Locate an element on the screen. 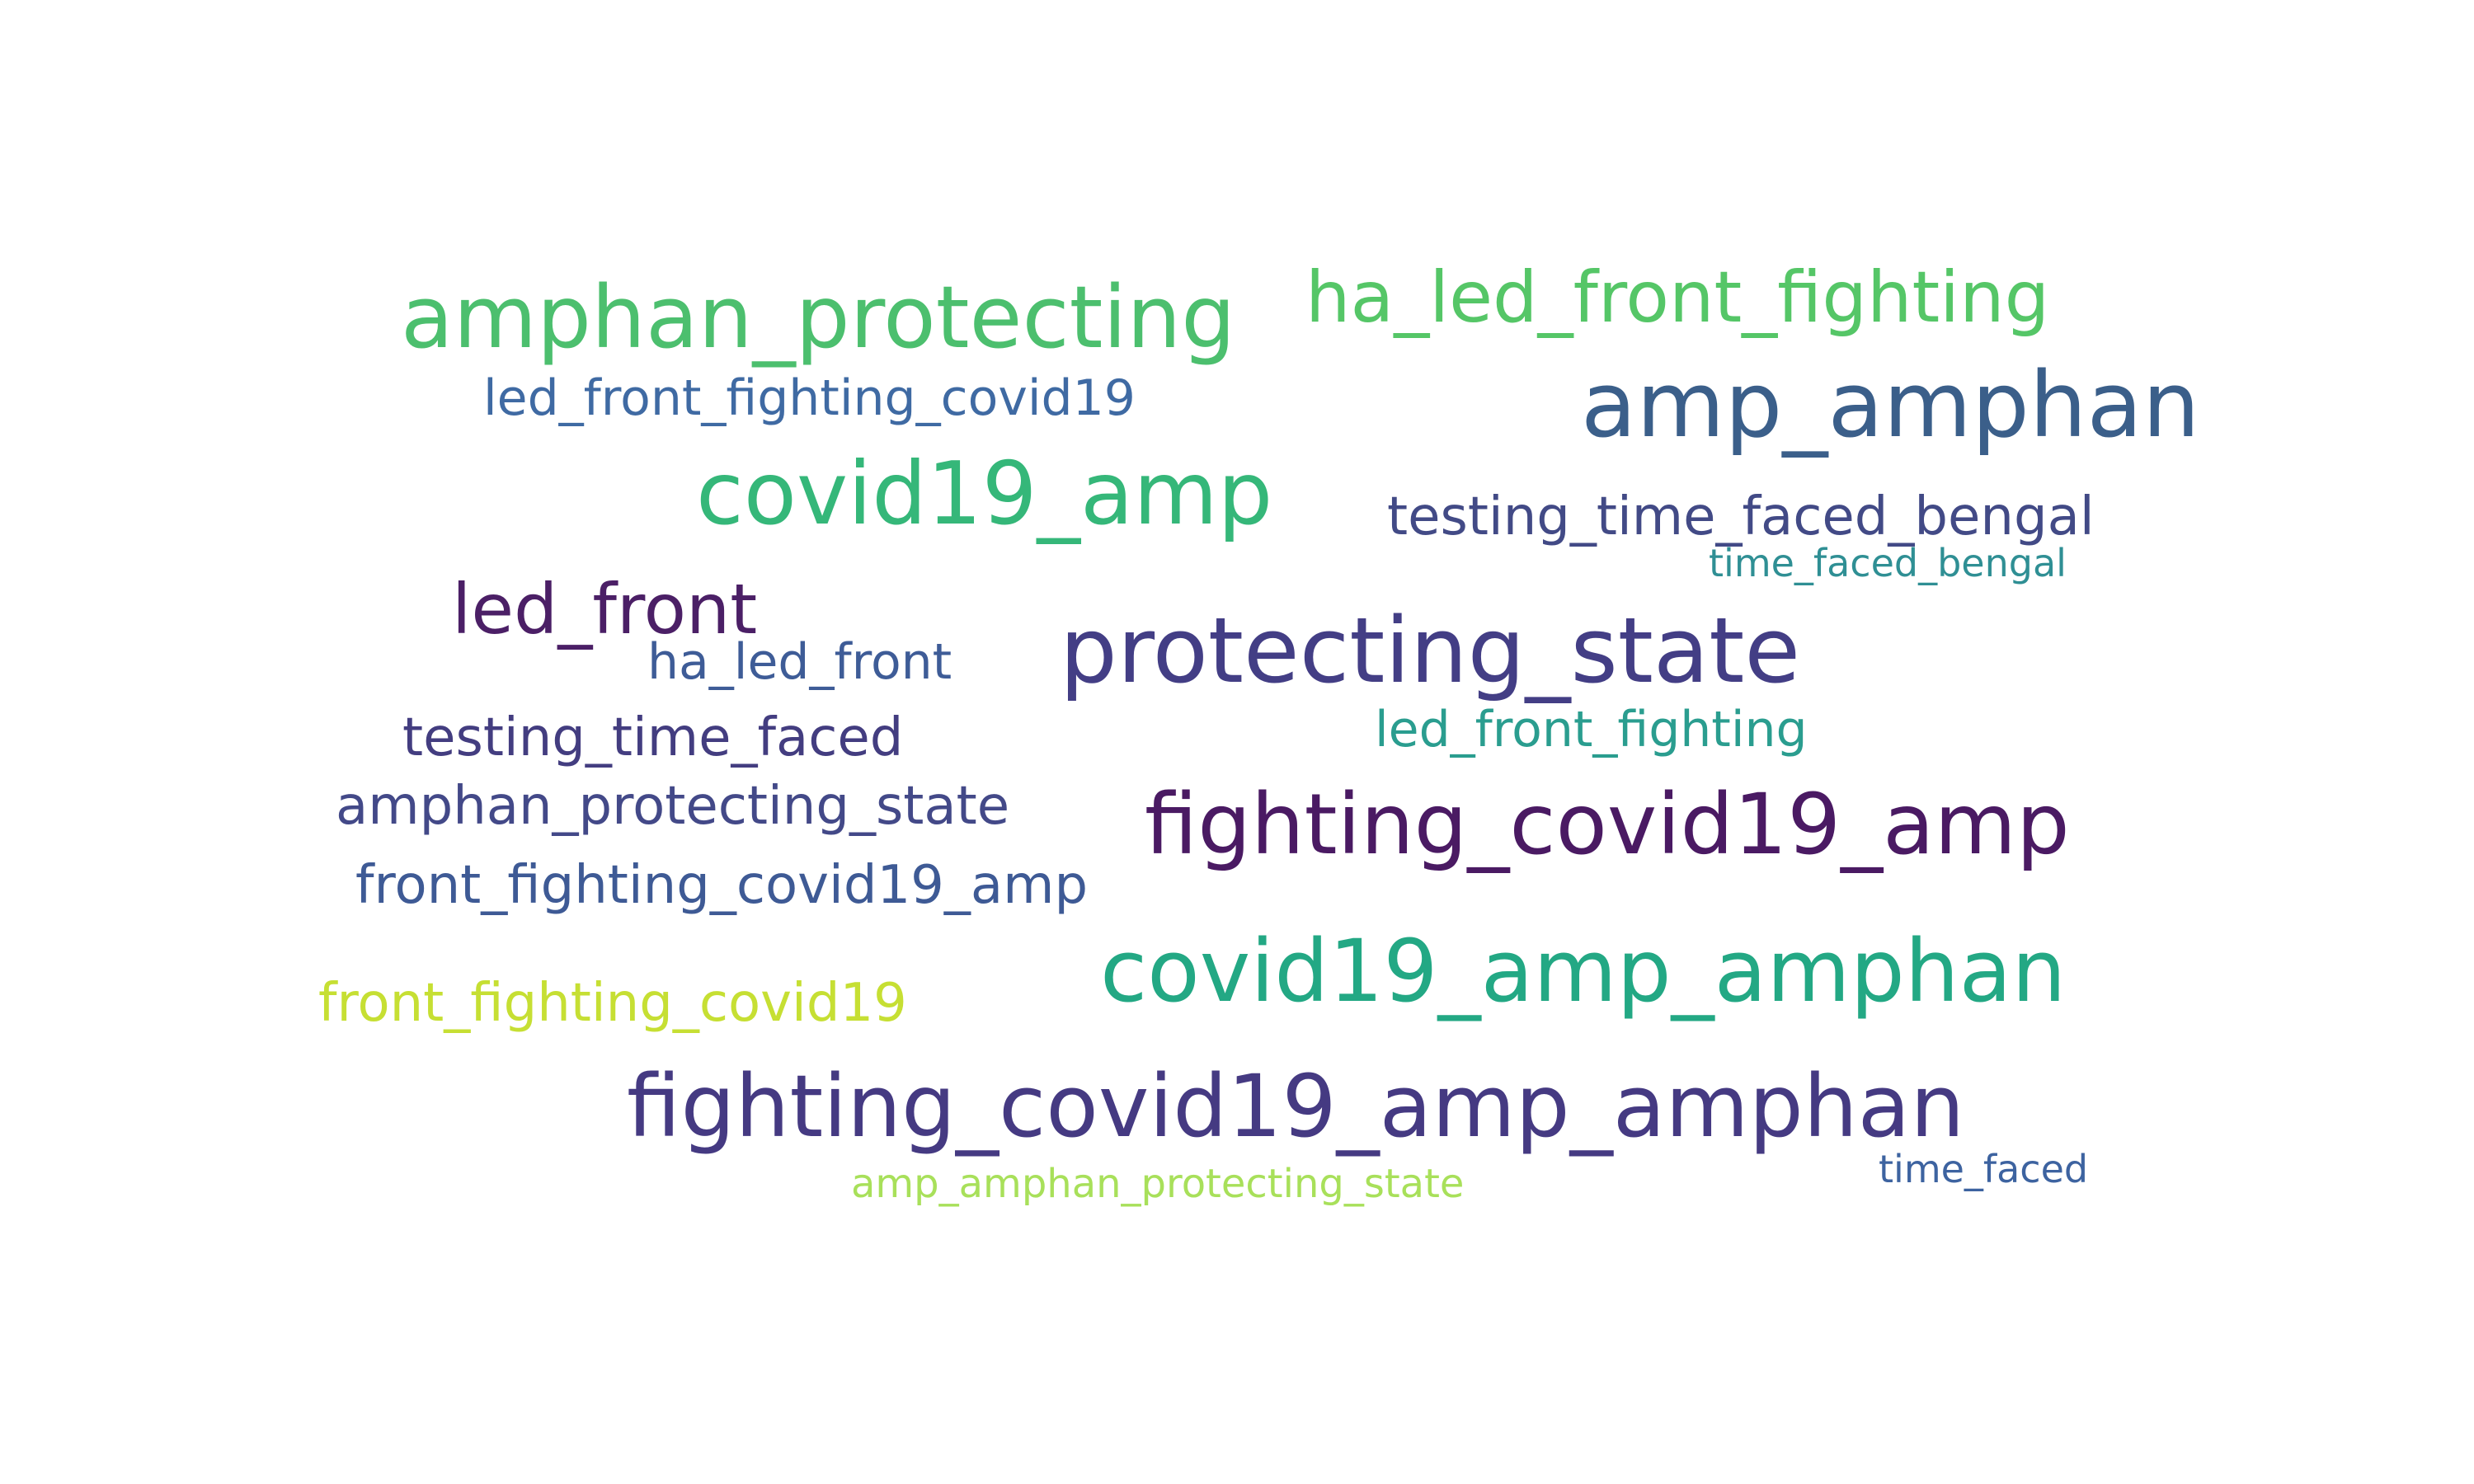  word-testing-time-faced: testing_time_faced is located at coordinates (653, 737).